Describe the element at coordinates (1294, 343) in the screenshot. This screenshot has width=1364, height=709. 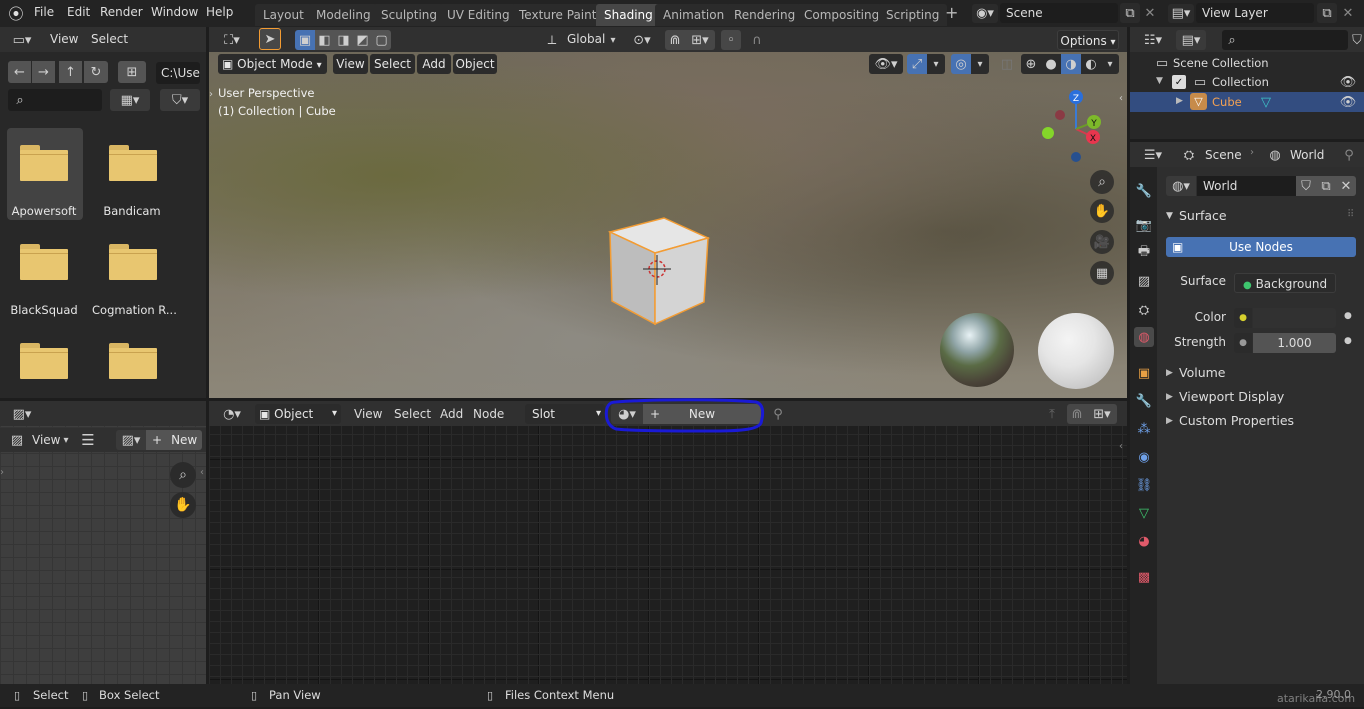
I see `strength-value-field: 1.000` at that location.